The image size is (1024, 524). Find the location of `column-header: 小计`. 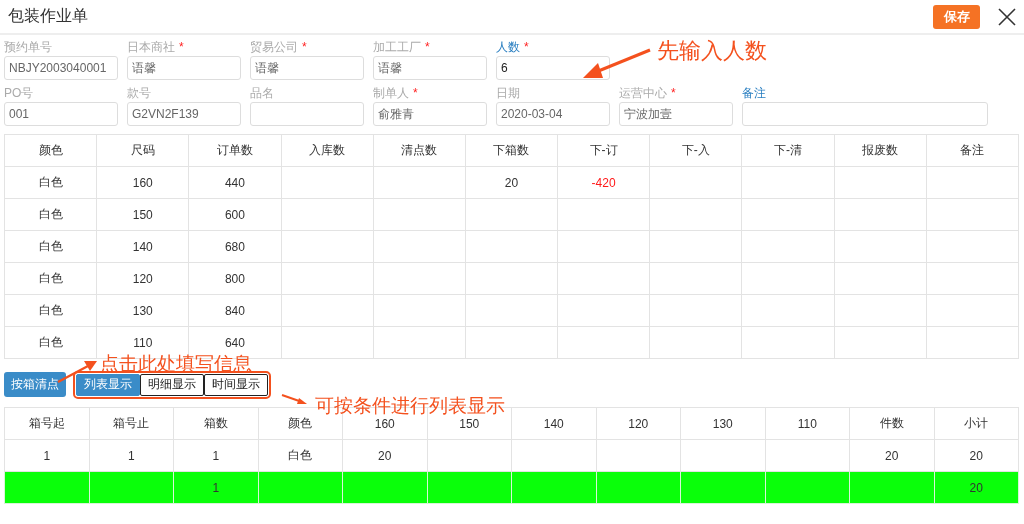

column-header: 小计 is located at coordinates (976, 423).